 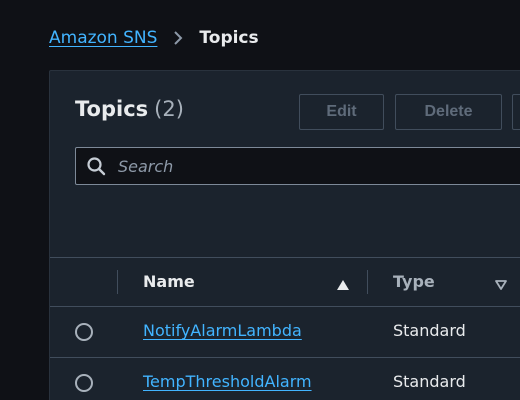 What do you see at coordinates (308, 166) in the screenshot?
I see `search-input` at bounding box center [308, 166].